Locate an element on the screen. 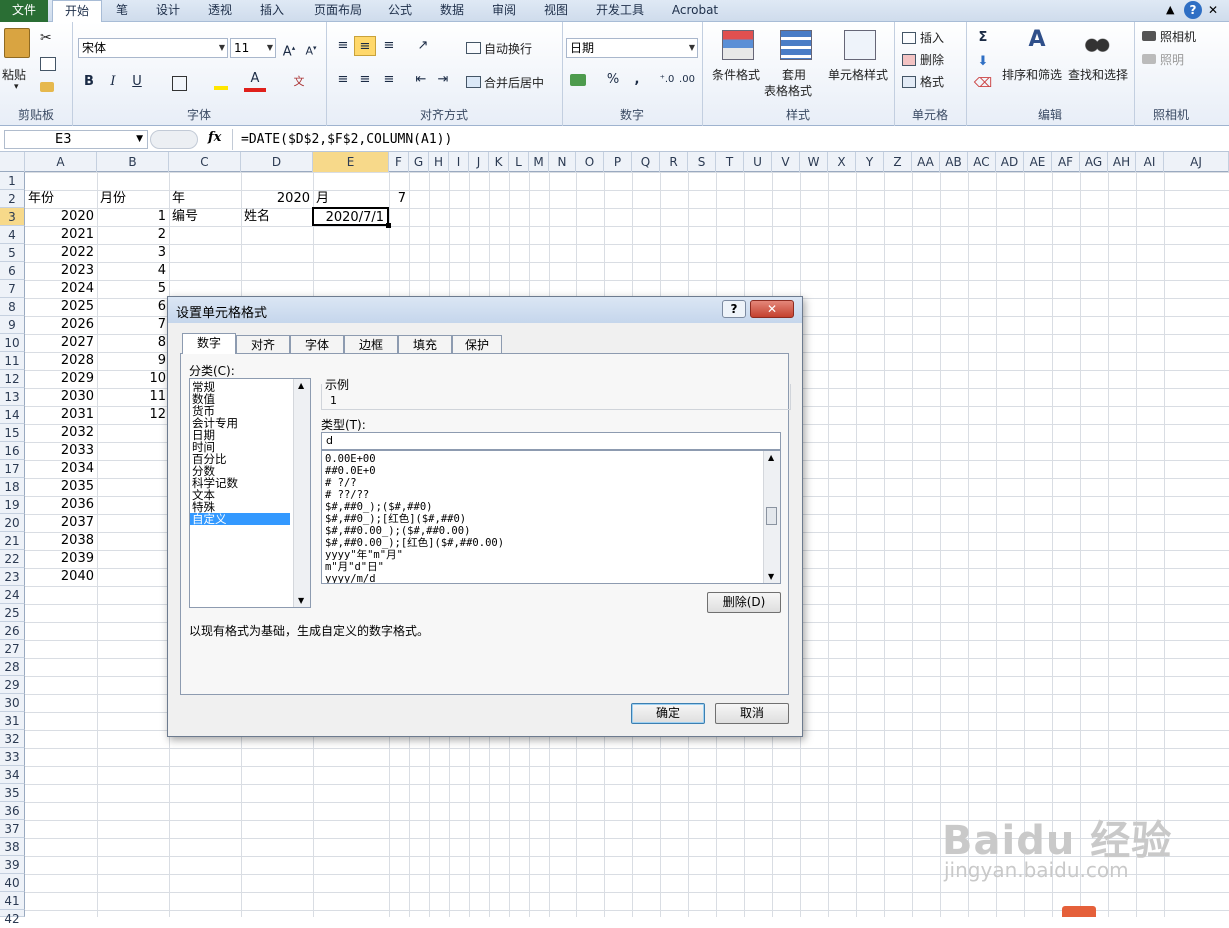 The image size is (1229, 928). cell-styles-icon is located at coordinates (860, 45).